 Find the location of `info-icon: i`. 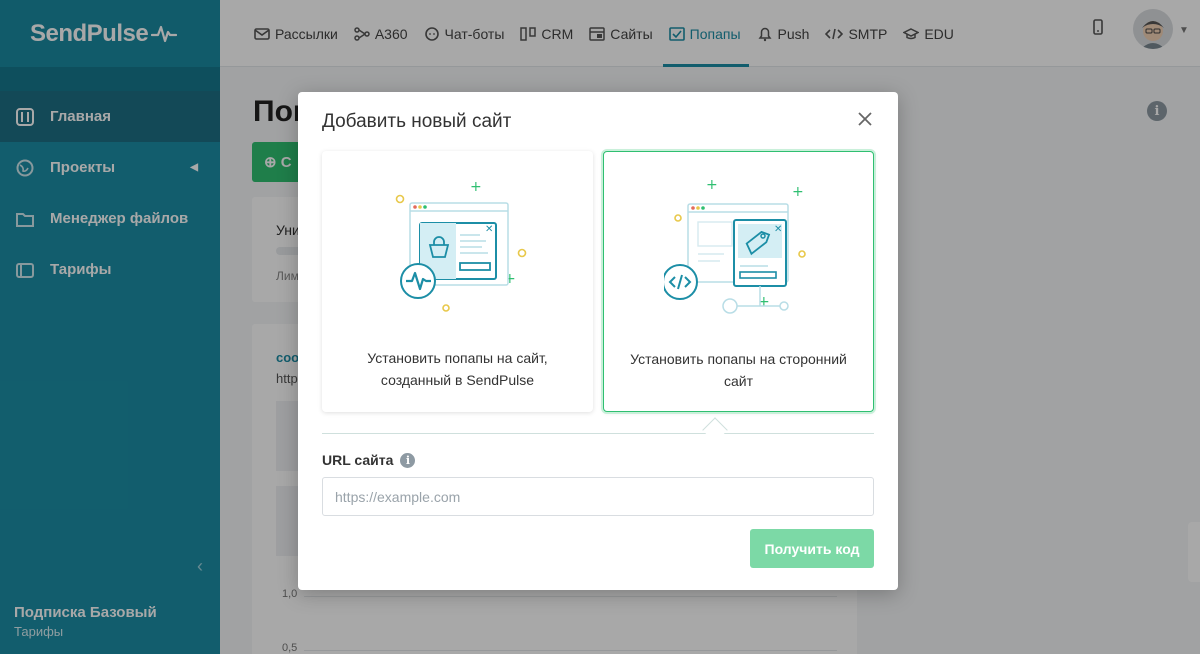

info-icon: i is located at coordinates (408, 460).